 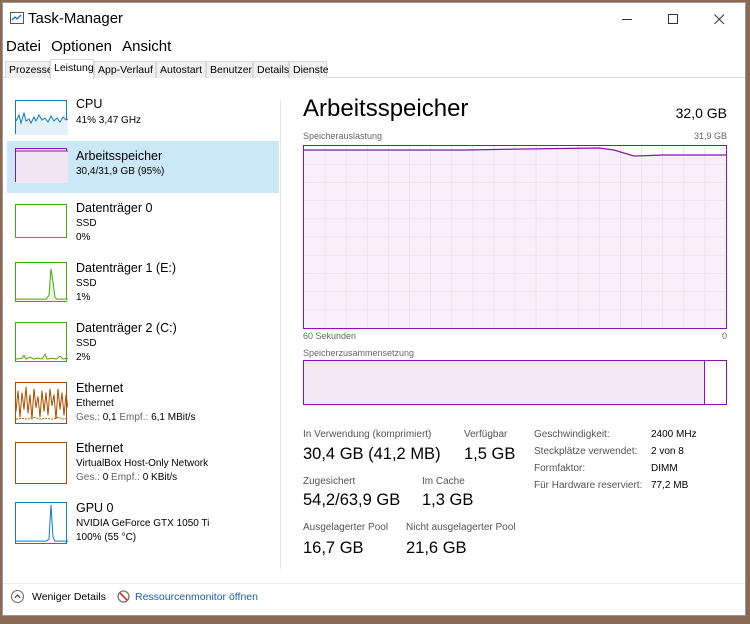 I want to click on title-bar: Task-Manager, so click(x=374, y=19).